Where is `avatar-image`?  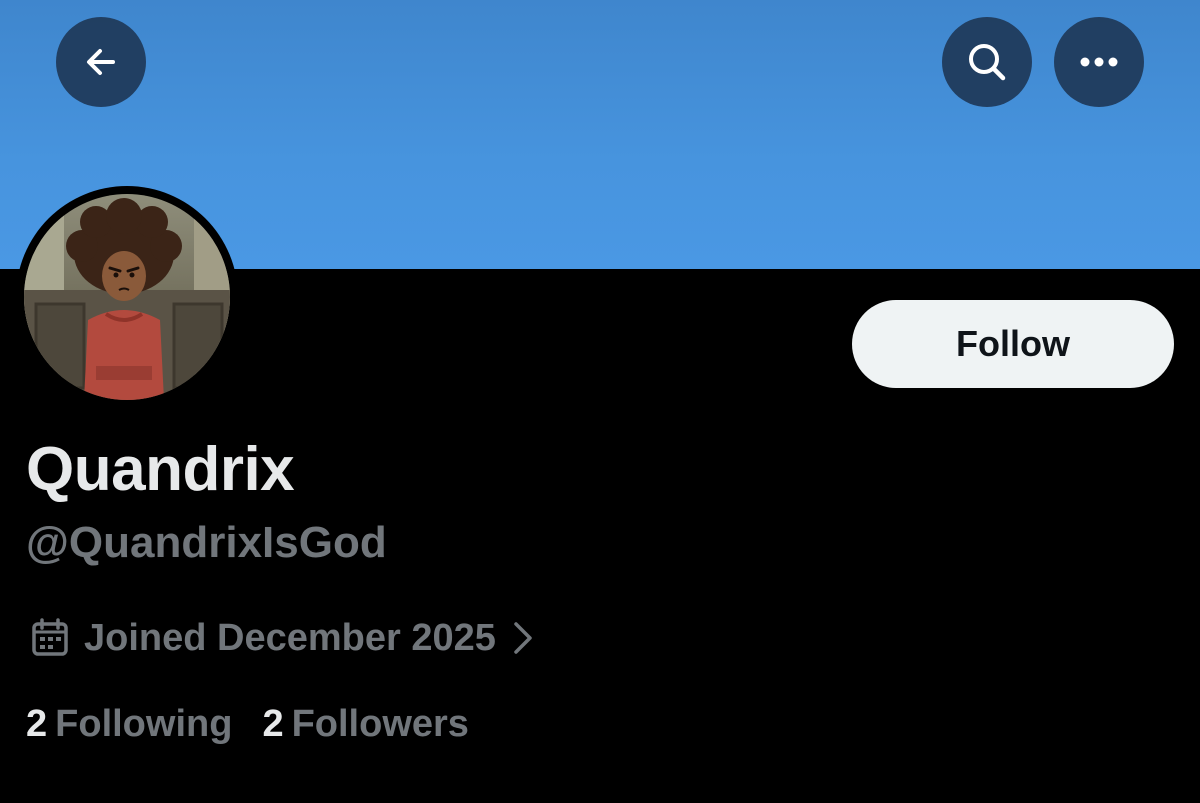 avatar-image is located at coordinates (127, 297).